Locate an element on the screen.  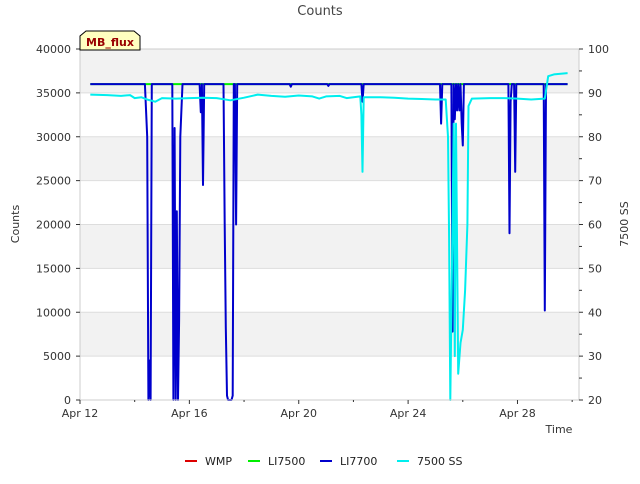
x-tick-label: Apr 20 is located at coordinates (298, 413).